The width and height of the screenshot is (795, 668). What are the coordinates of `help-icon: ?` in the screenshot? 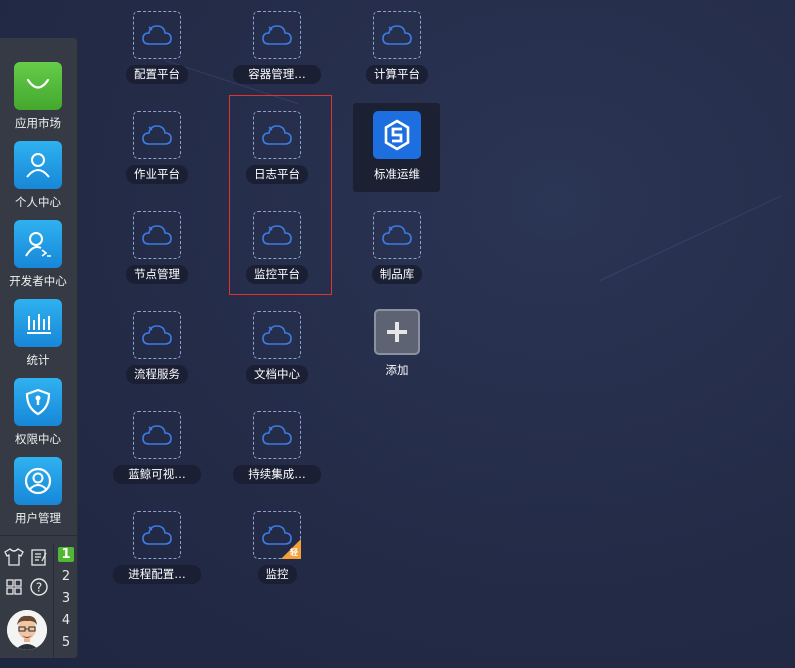 It's located at (39, 587).